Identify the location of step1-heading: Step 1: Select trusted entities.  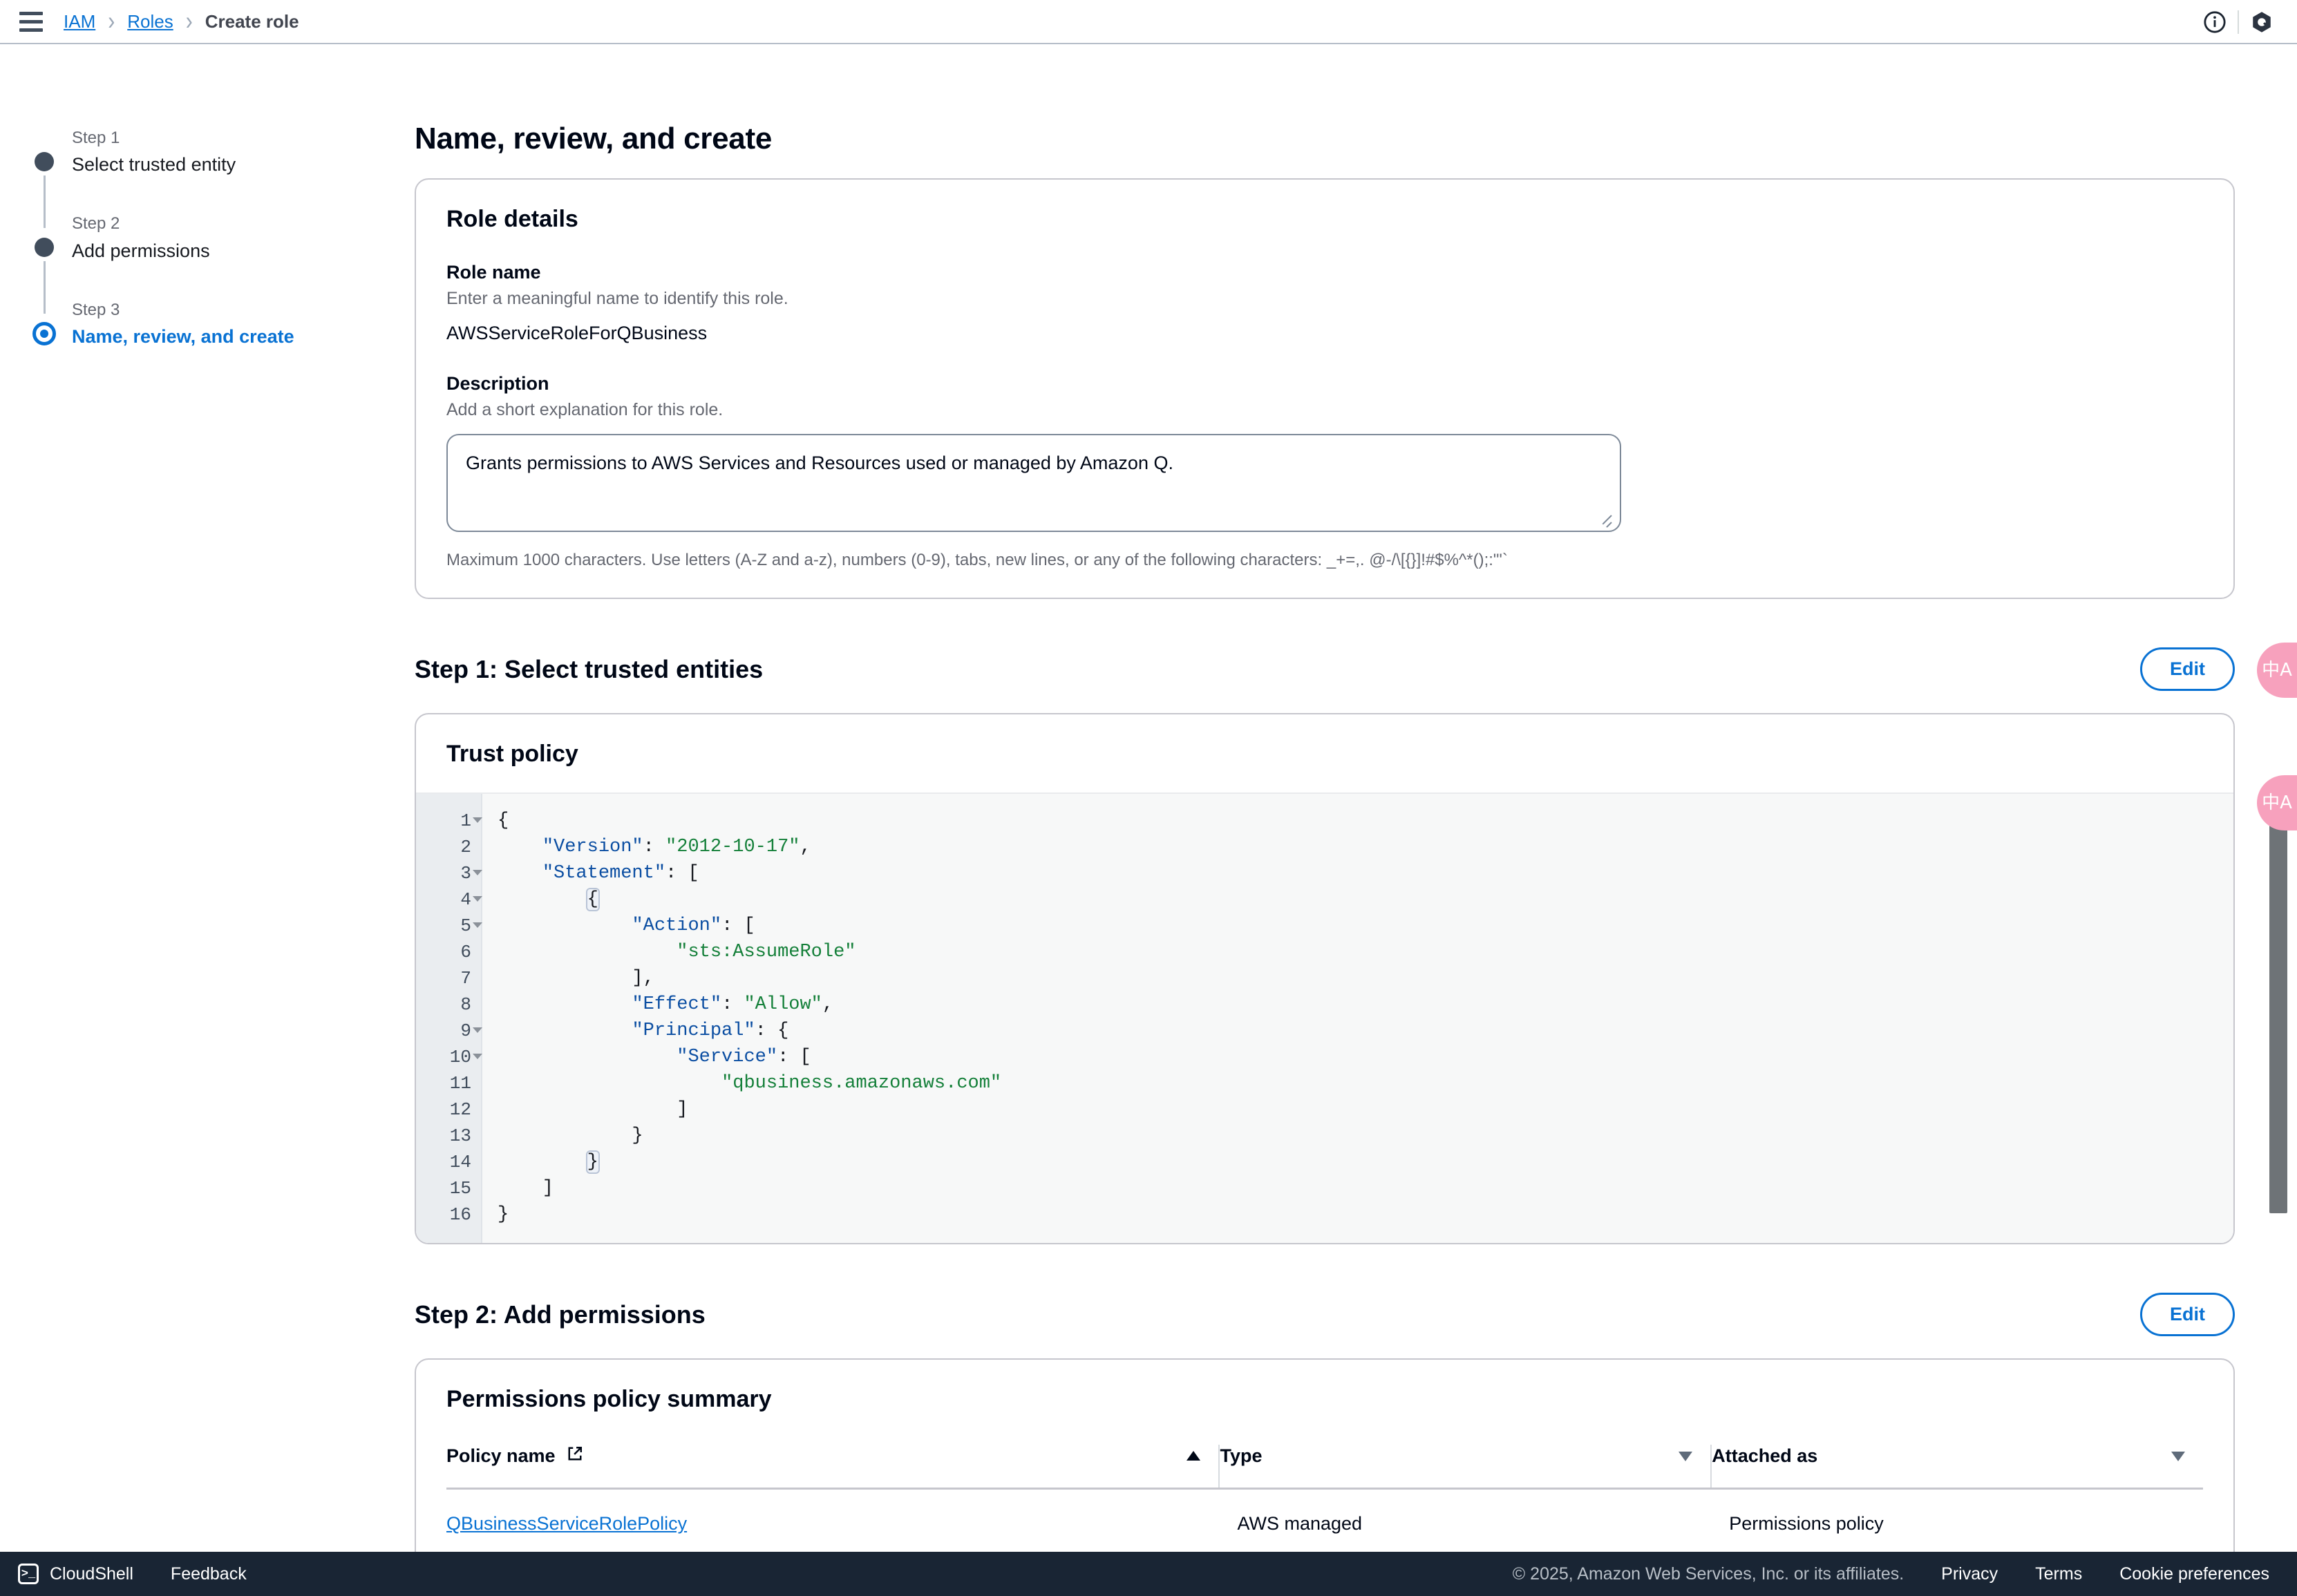
(589, 668).